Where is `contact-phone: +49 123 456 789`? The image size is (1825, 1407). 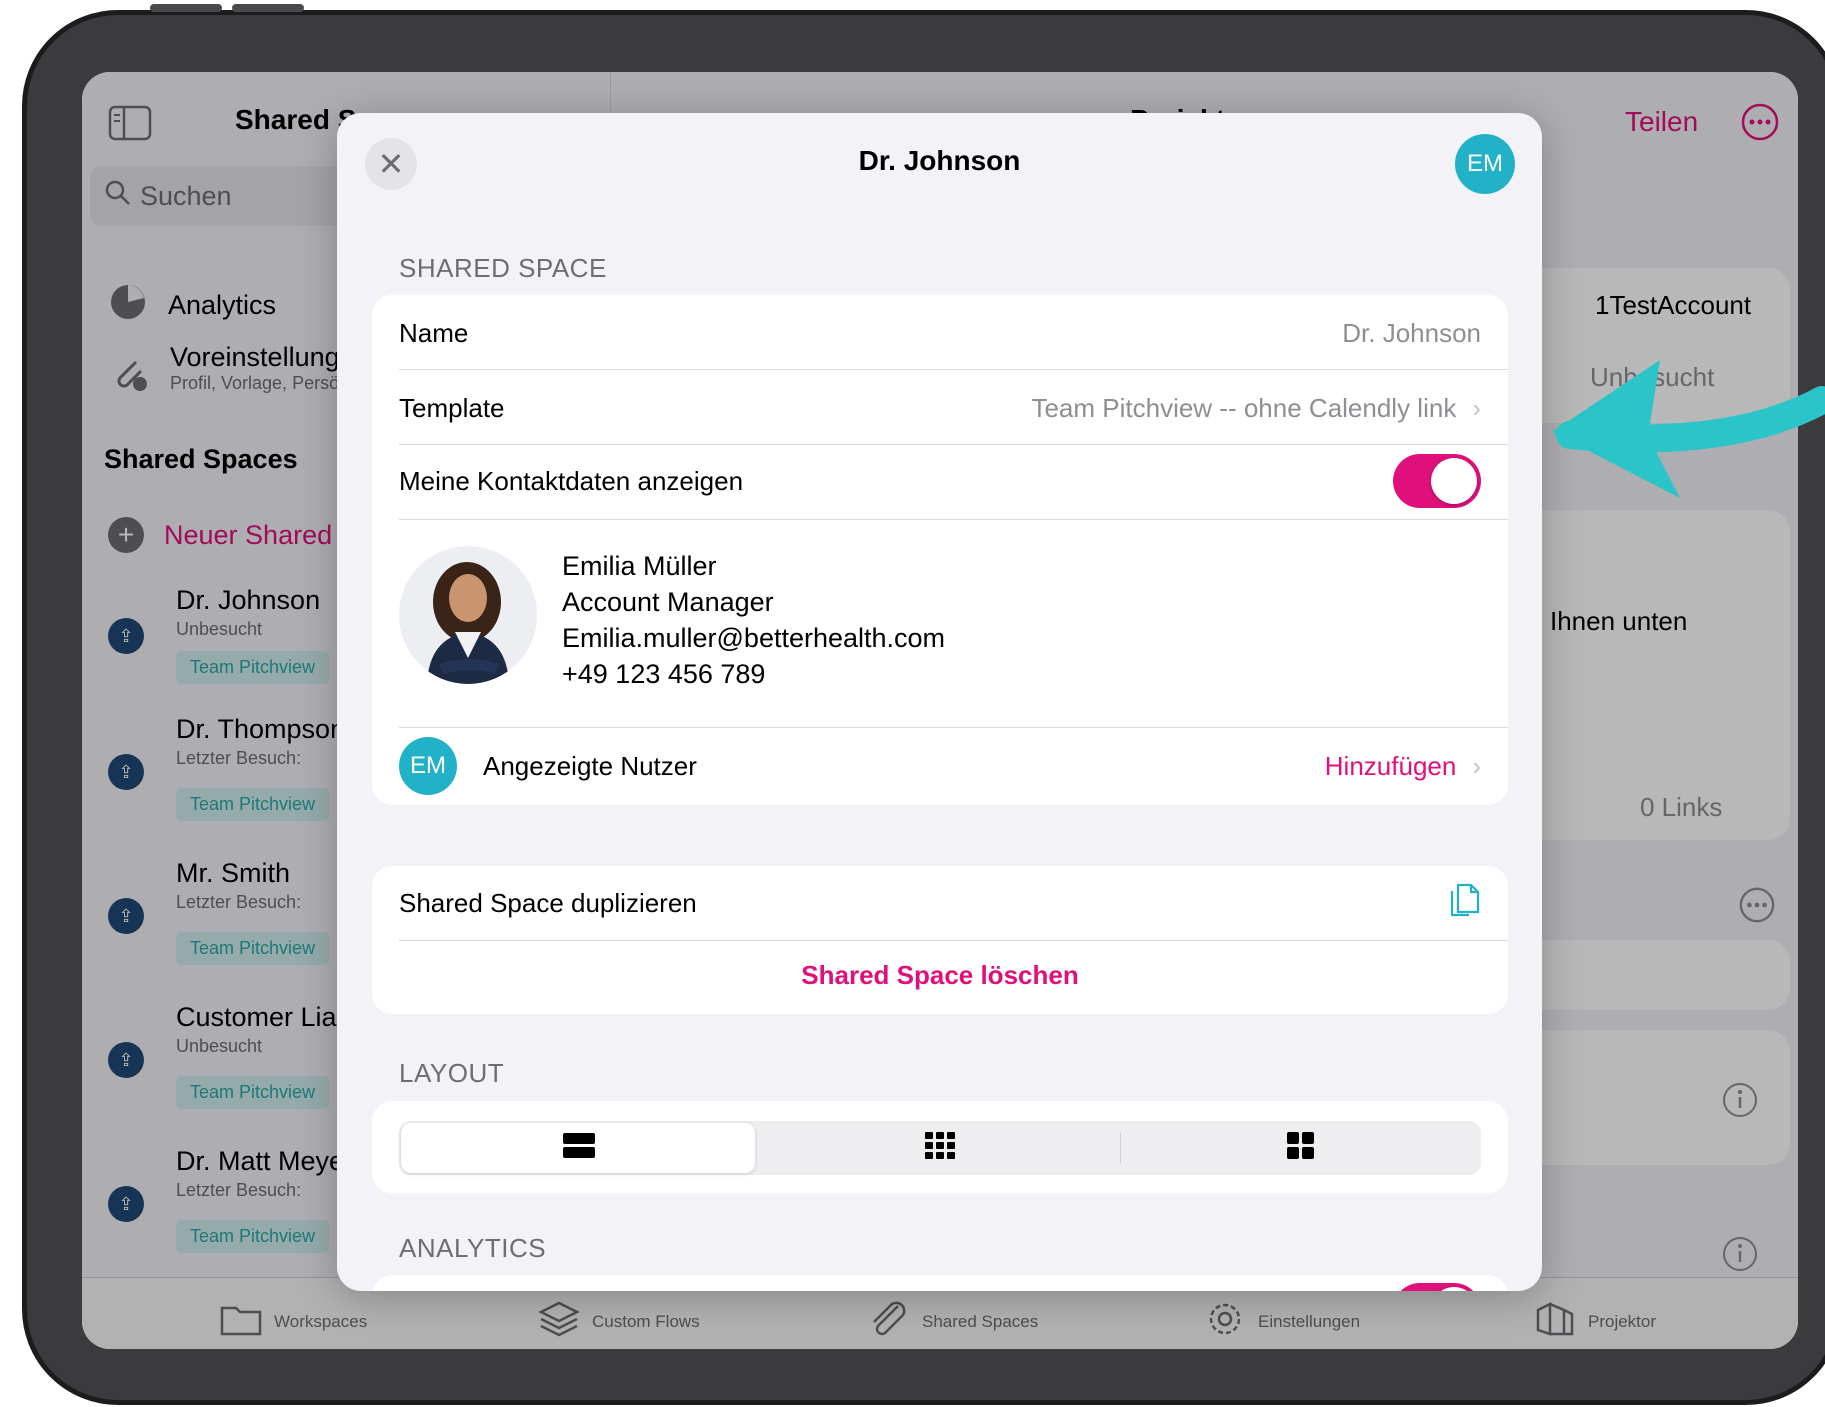
contact-phone: +49 123 456 789 is located at coordinates (664, 674).